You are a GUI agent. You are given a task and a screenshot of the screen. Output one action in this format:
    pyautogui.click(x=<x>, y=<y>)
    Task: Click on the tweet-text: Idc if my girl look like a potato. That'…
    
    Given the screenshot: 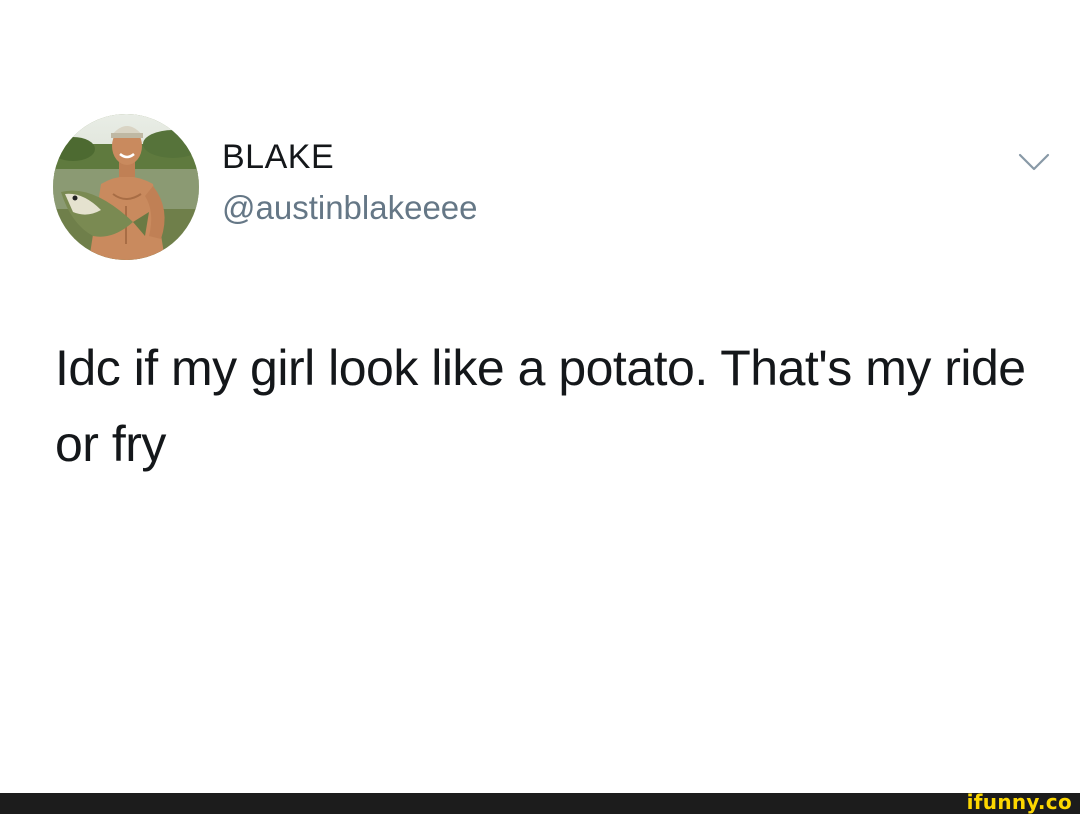 What is the action you would take?
    pyautogui.click(x=540, y=406)
    